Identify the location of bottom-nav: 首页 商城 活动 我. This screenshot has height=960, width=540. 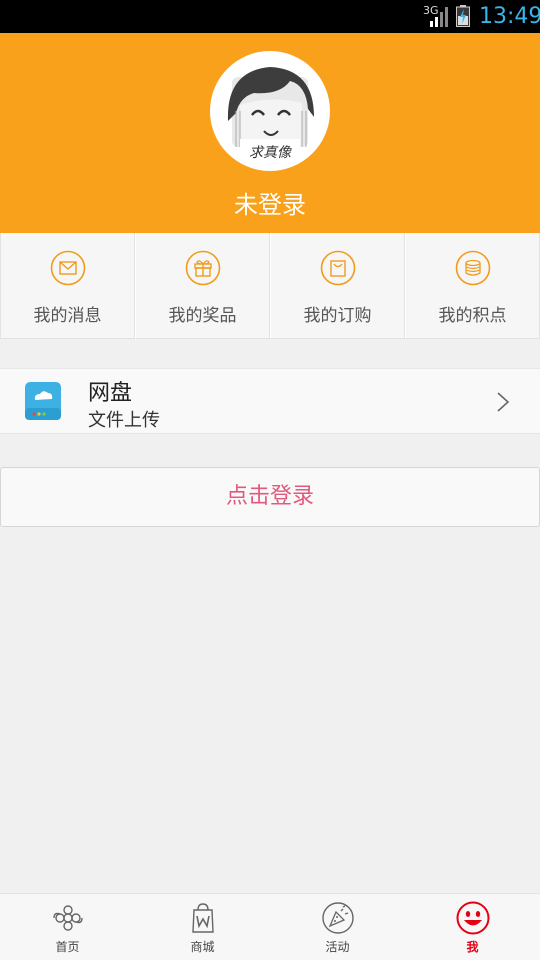
(270, 926).